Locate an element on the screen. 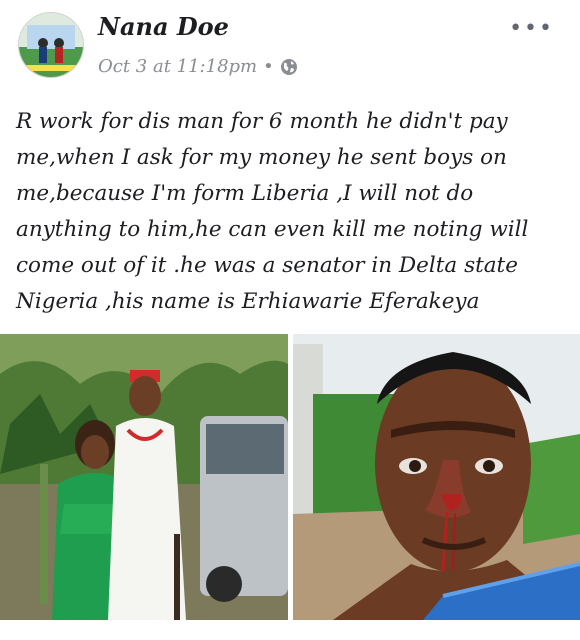 The image size is (580, 640). avatar-image is located at coordinates (51, 45).